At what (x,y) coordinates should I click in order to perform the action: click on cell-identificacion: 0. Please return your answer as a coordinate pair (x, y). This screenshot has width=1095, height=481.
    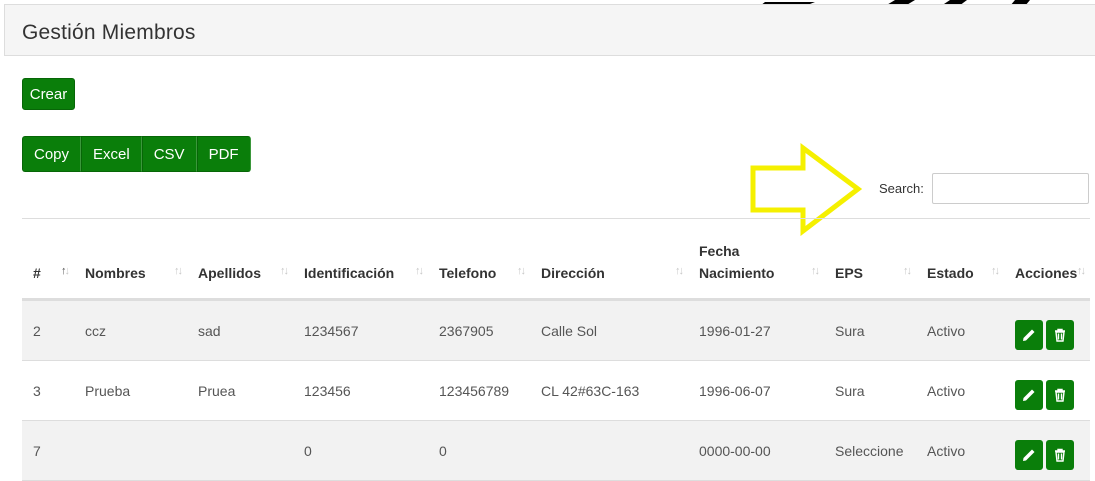
    Looking at the image, I should click on (360, 450).